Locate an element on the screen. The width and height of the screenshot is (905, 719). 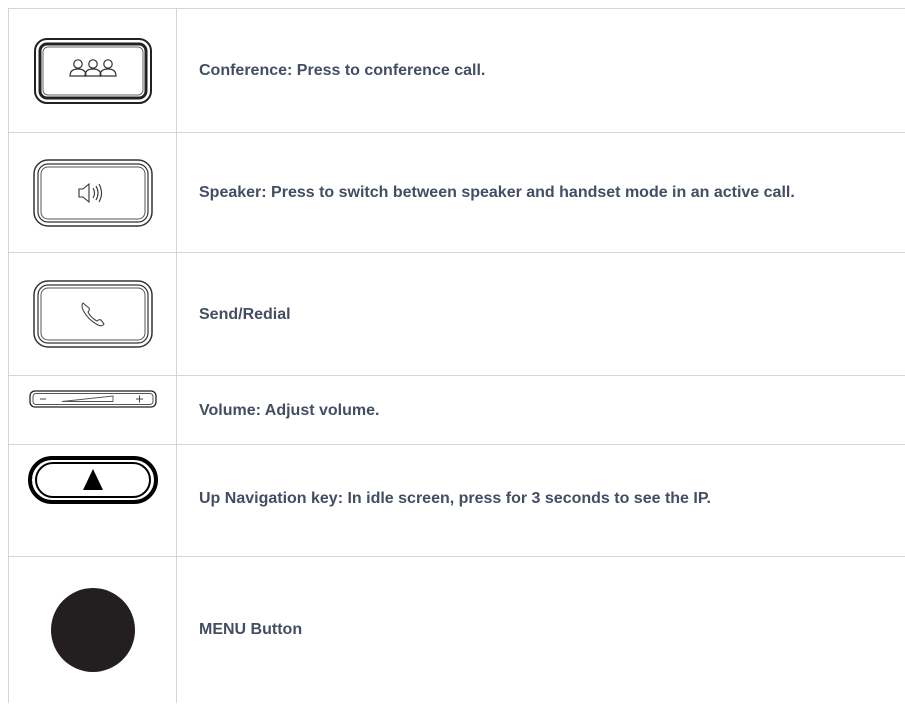
description-cell: Send/Redial is located at coordinates (245, 314).